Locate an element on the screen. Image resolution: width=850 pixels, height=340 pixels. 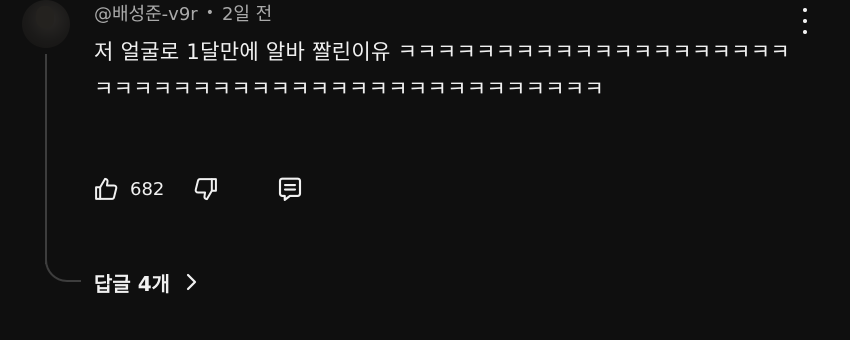
thumbs-up-icon is located at coordinates (106, 188).